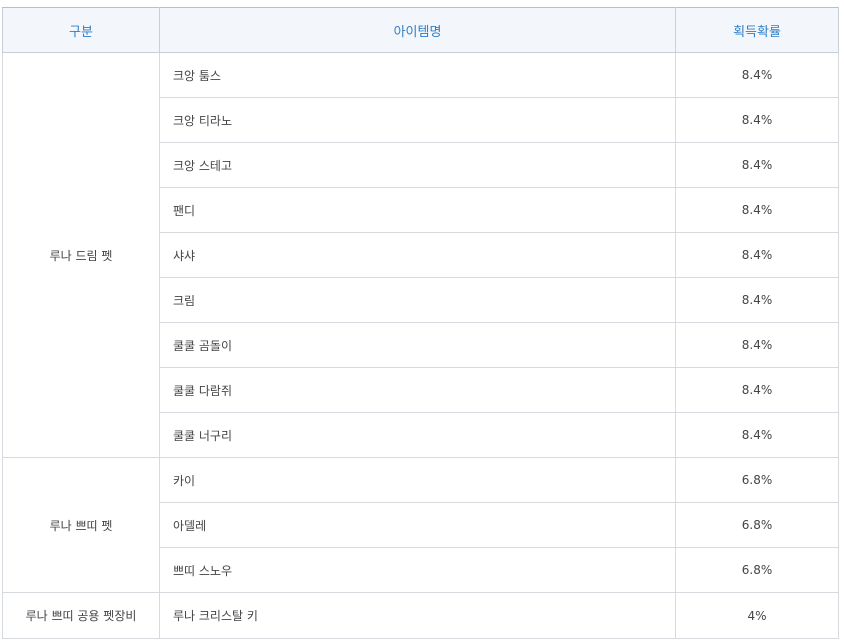 This screenshot has width=844, height=643. I want to click on item-name-cell: 카이, so click(417, 480).